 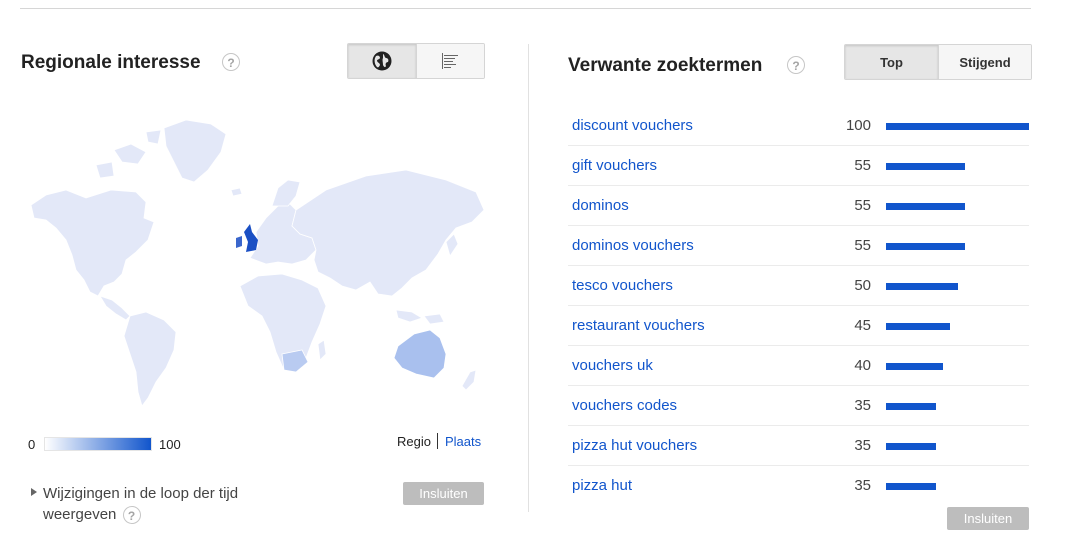 I want to click on top-divider, so click(x=525, y=8).